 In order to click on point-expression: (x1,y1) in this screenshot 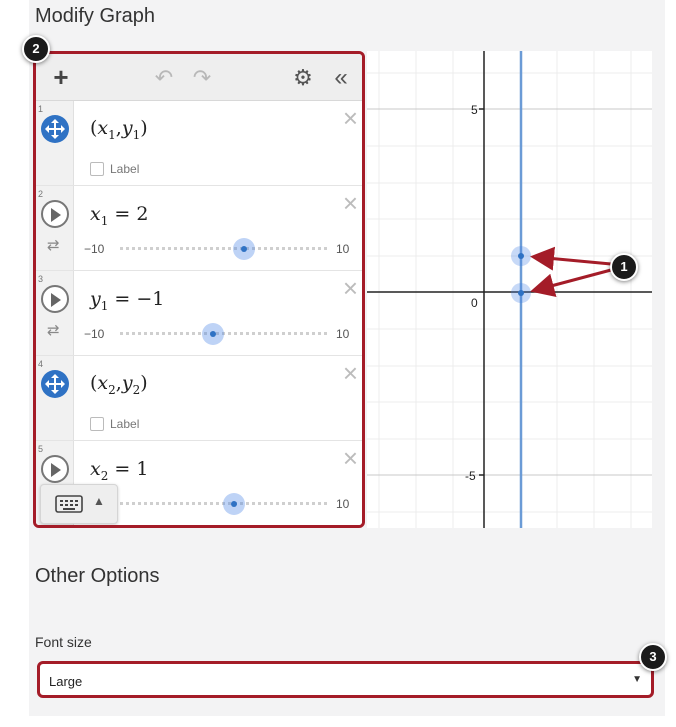, I will do `click(119, 129)`.